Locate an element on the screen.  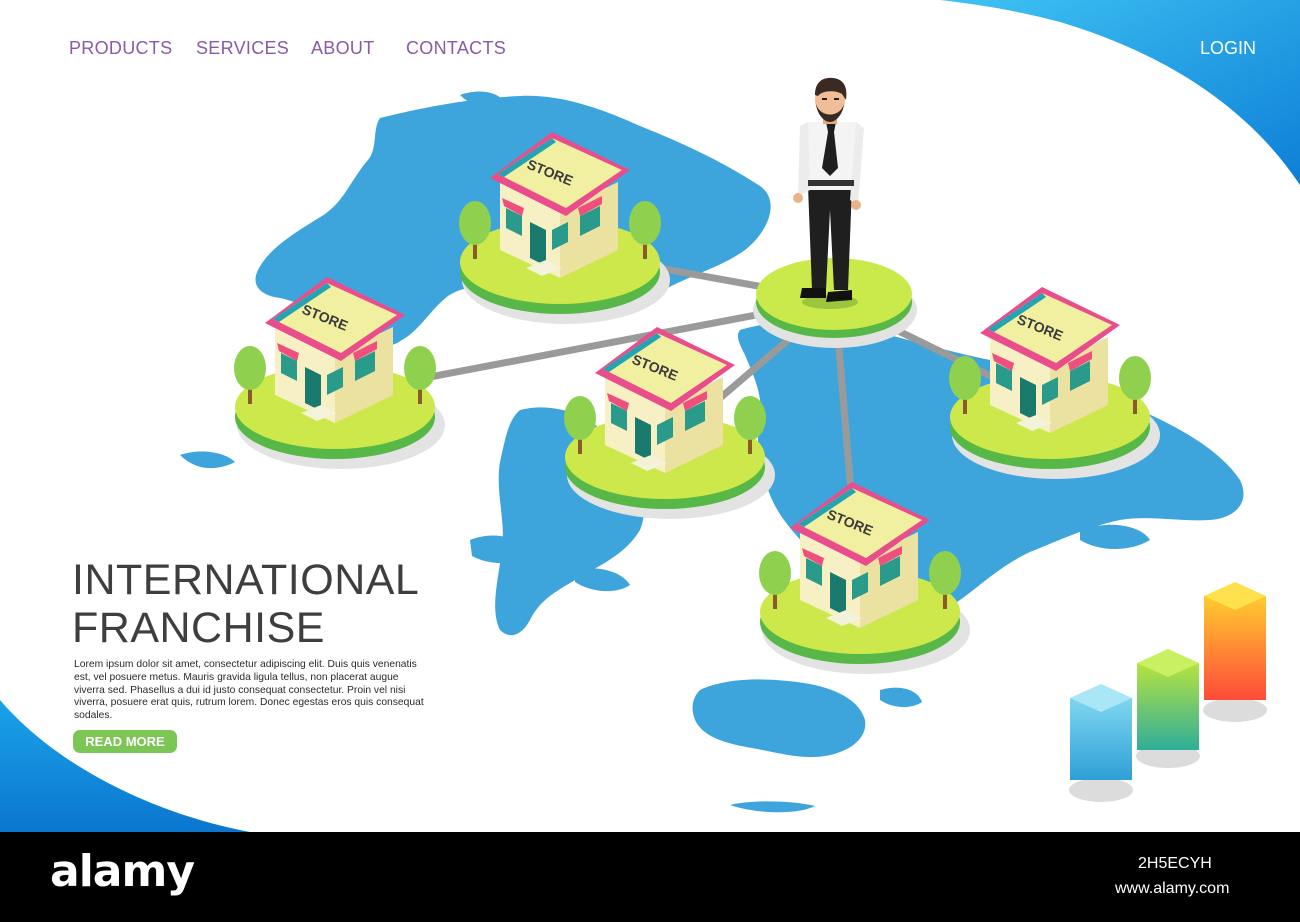
nav-contacts: CONTACTS is located at coordinates (456, 48).